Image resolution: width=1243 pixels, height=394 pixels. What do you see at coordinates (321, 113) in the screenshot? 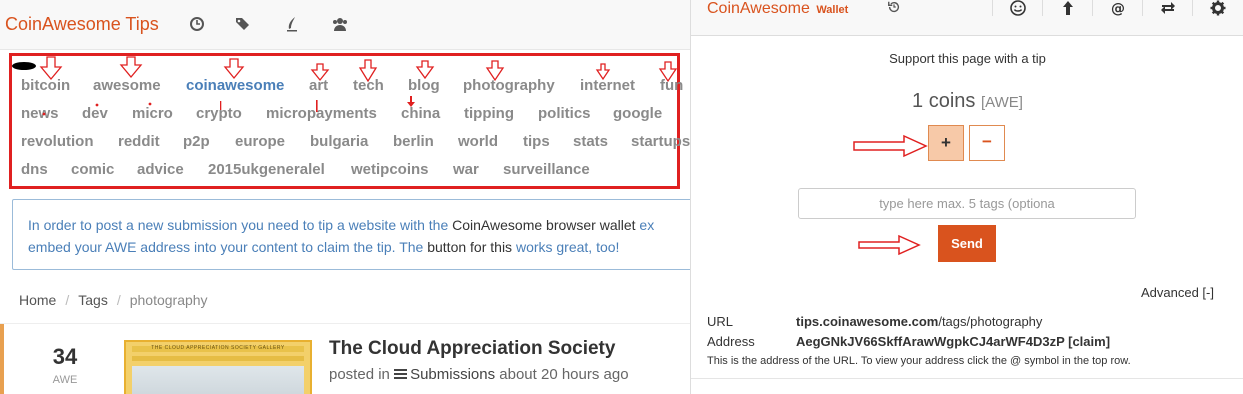
I see `tag-link: micropayments` at bounding box center [321, 113].